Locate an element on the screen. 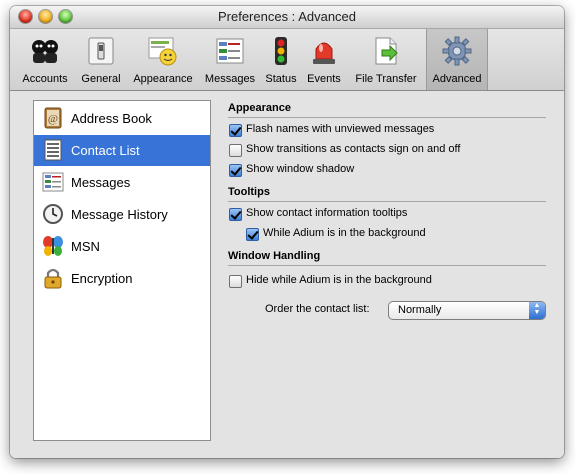 The image size is (575, 474). accounts-icon is located at coordinates (45, 51).